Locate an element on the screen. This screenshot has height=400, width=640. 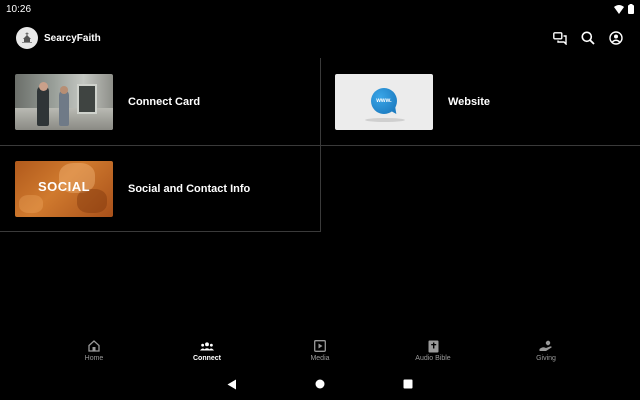
grid-divider-horizontal is located at coordinates (320, 145).